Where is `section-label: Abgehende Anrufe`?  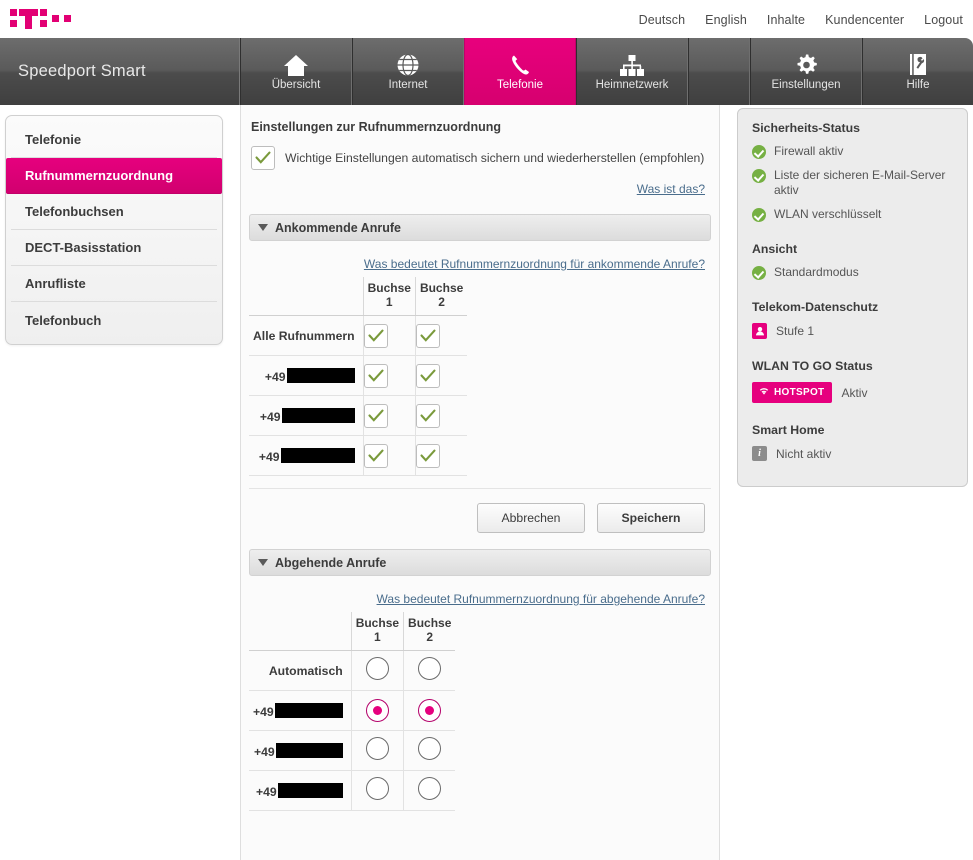
section-label: Abgehende Anrufe is located at coordinates (331, 562).